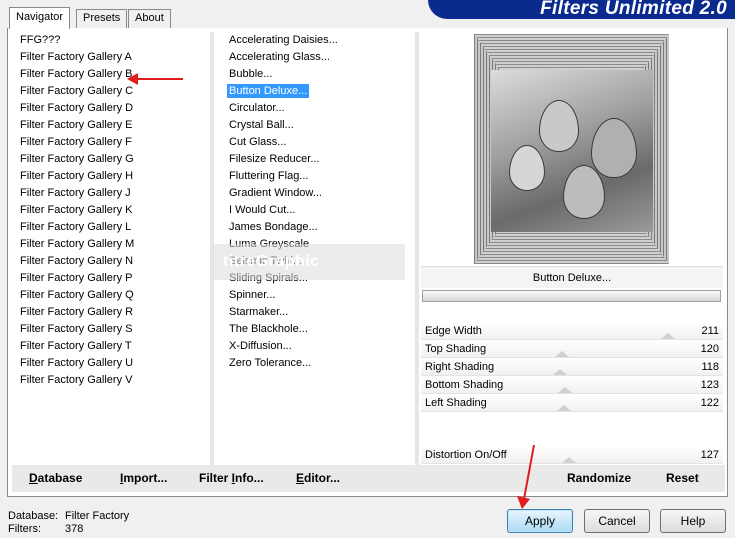 The width and height of the screenshot is (735, 538). What do you see at coordinates (112, 329) in the screenshot?
I see `category-item: Filter Factory Gallery S` at bounding box center [112, 329].